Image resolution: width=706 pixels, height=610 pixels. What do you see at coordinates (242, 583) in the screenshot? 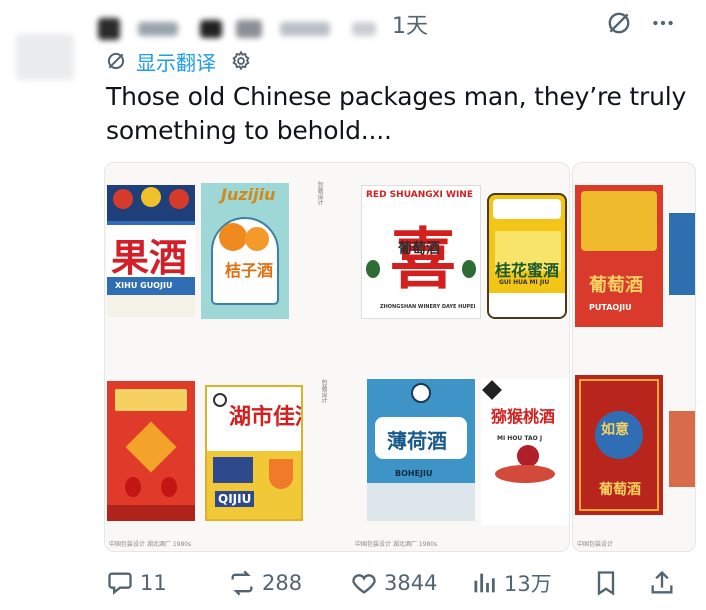
I see `retweet-icon` at bounding box center [242, 583].